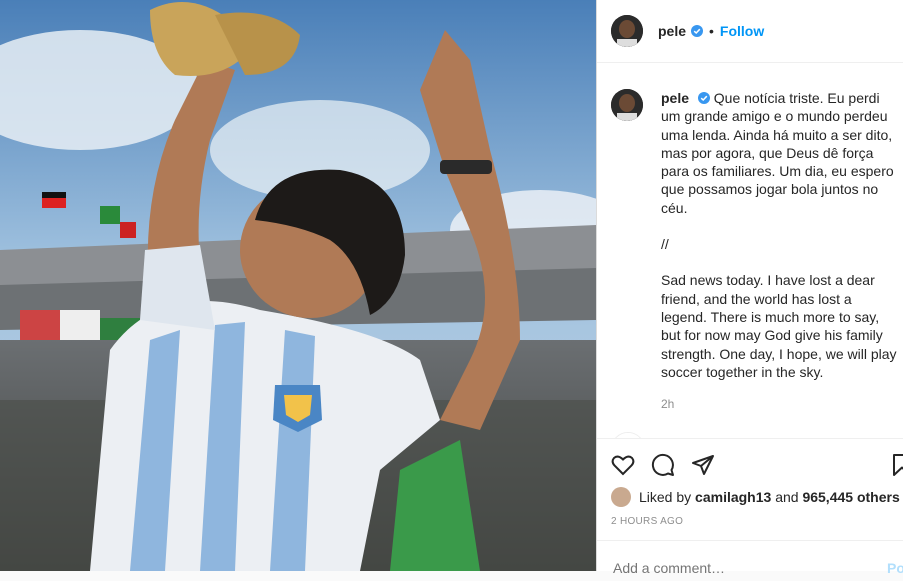 Image resolution: width=903 pixels, height=581 pixels. Describe the element at coordinates (733, 497) in the screenshot. I see `liker-username: camilagh13` at that location.